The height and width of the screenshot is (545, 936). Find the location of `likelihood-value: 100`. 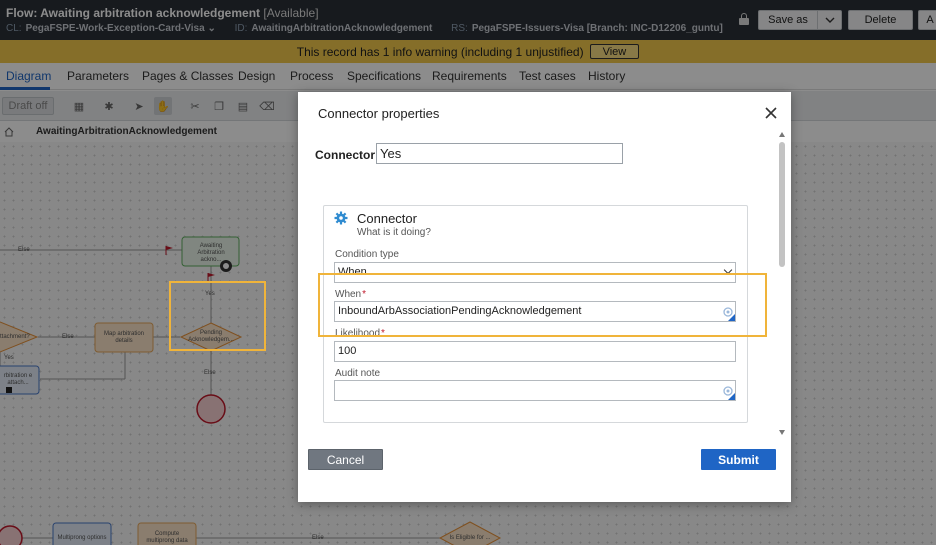

likelihood-value: 100 is located at coordinates (347, 351).